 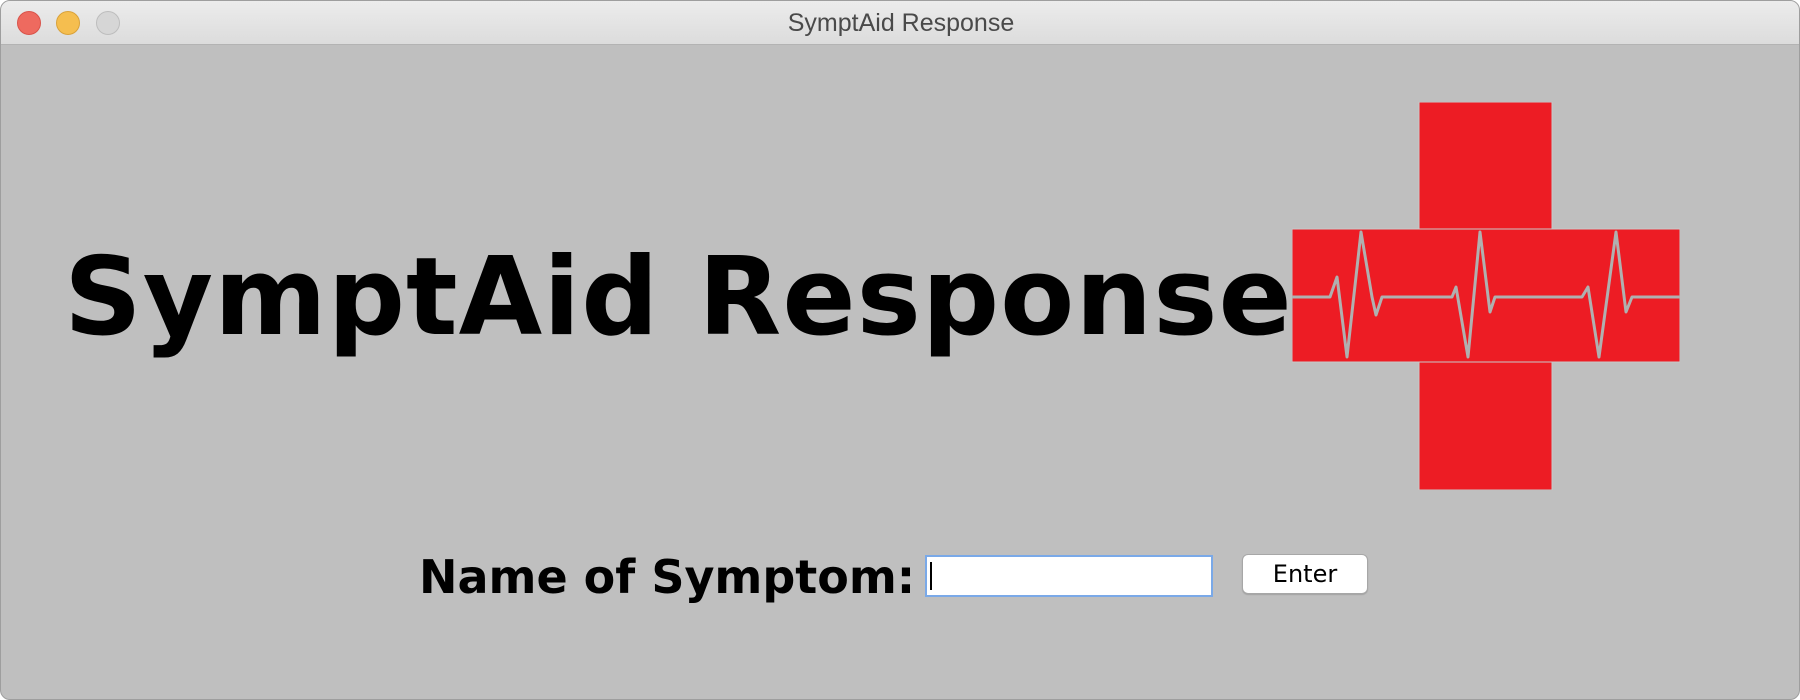 I want to click on enter-button: Enter, so click(x=1305, y=574).